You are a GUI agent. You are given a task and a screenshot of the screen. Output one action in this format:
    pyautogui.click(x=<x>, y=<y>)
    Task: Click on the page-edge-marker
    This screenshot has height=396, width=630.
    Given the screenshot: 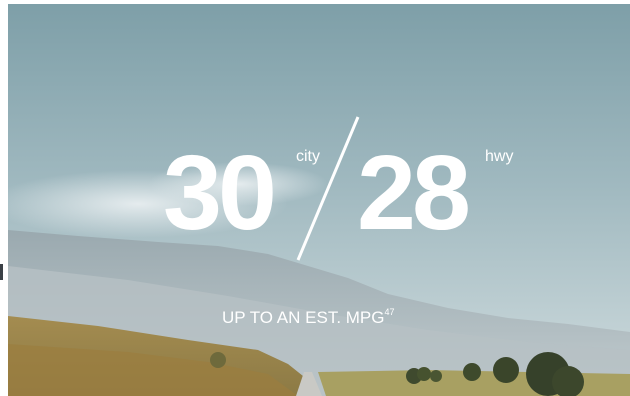 What is the action you would take?
    pyautogui.click(x=1, y=272)
    